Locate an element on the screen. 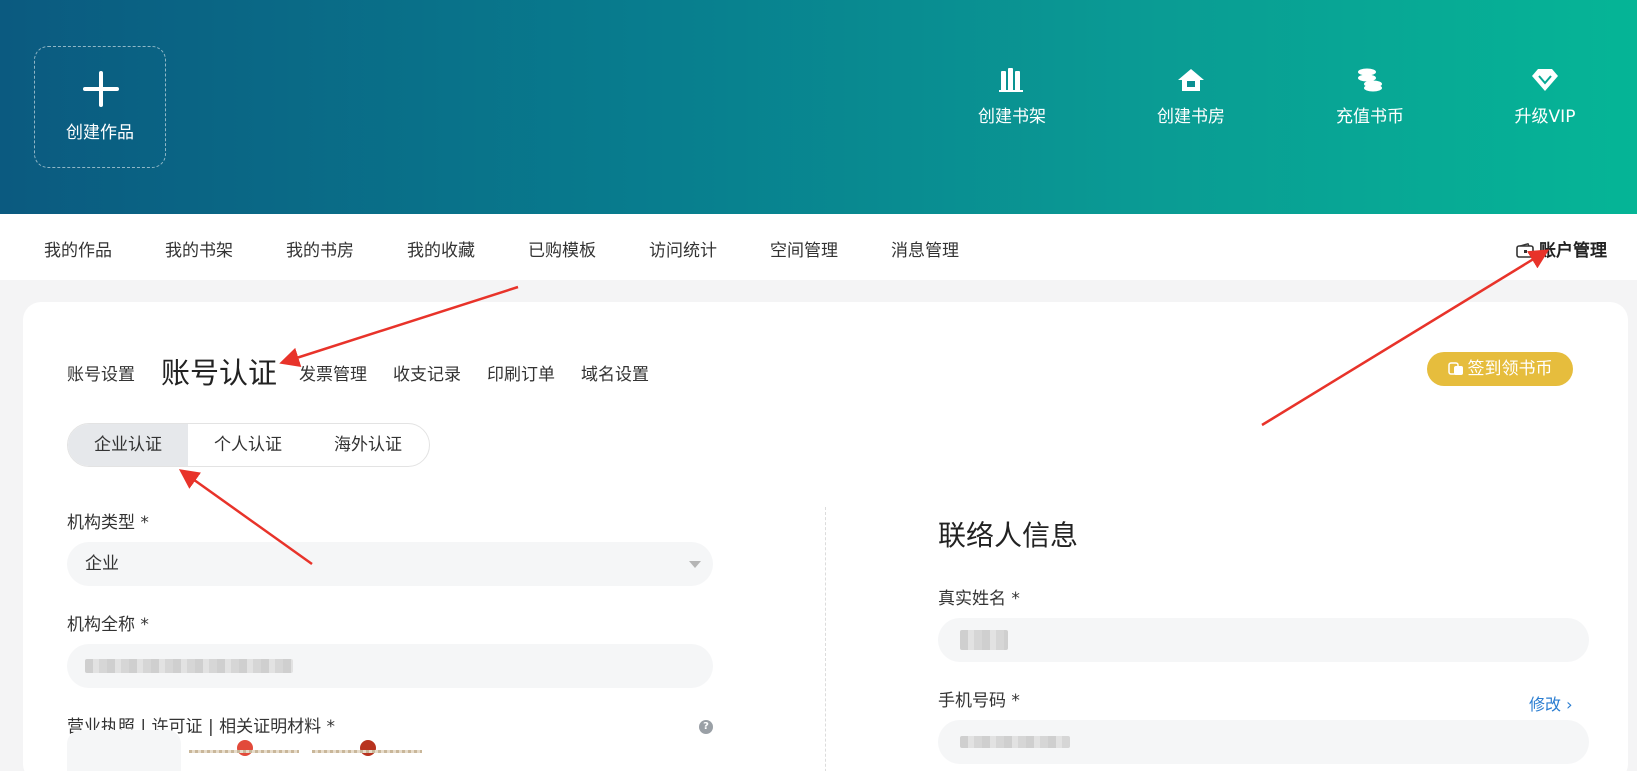  create-bookshelf-button: 创建书架 is located at coordinates (1012, 97).